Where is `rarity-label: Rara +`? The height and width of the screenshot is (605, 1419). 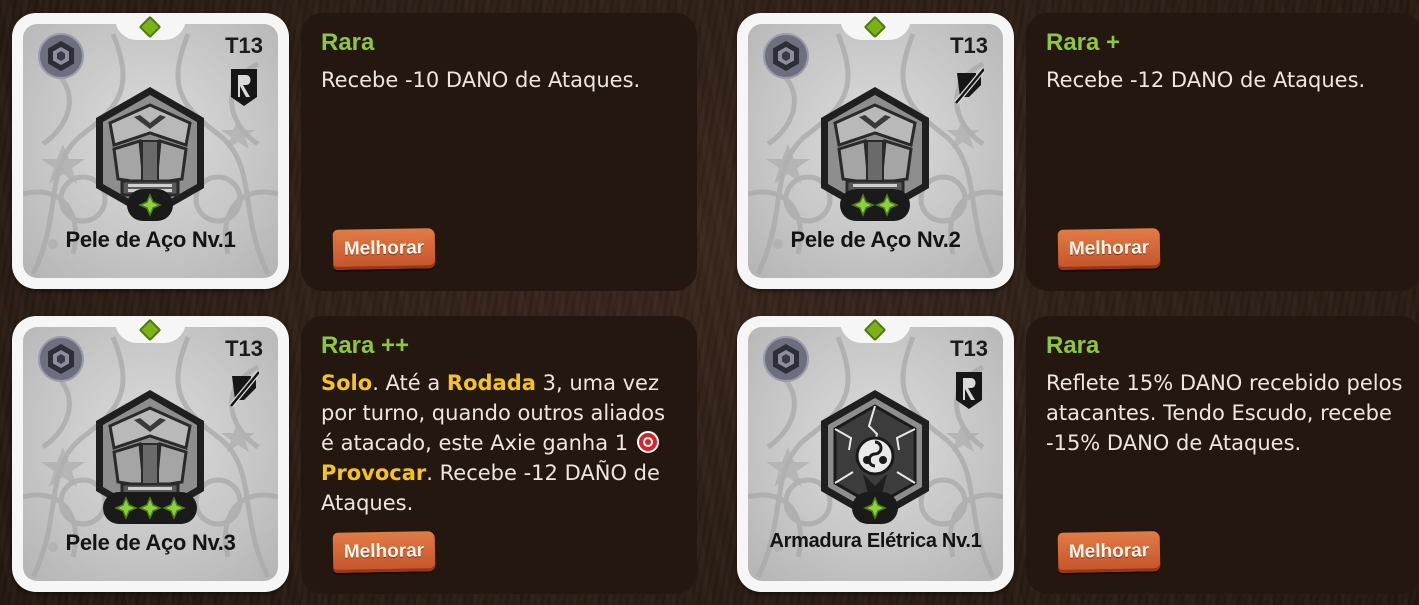
rarity-label: Rara + is located at coordinates (1083, 42).